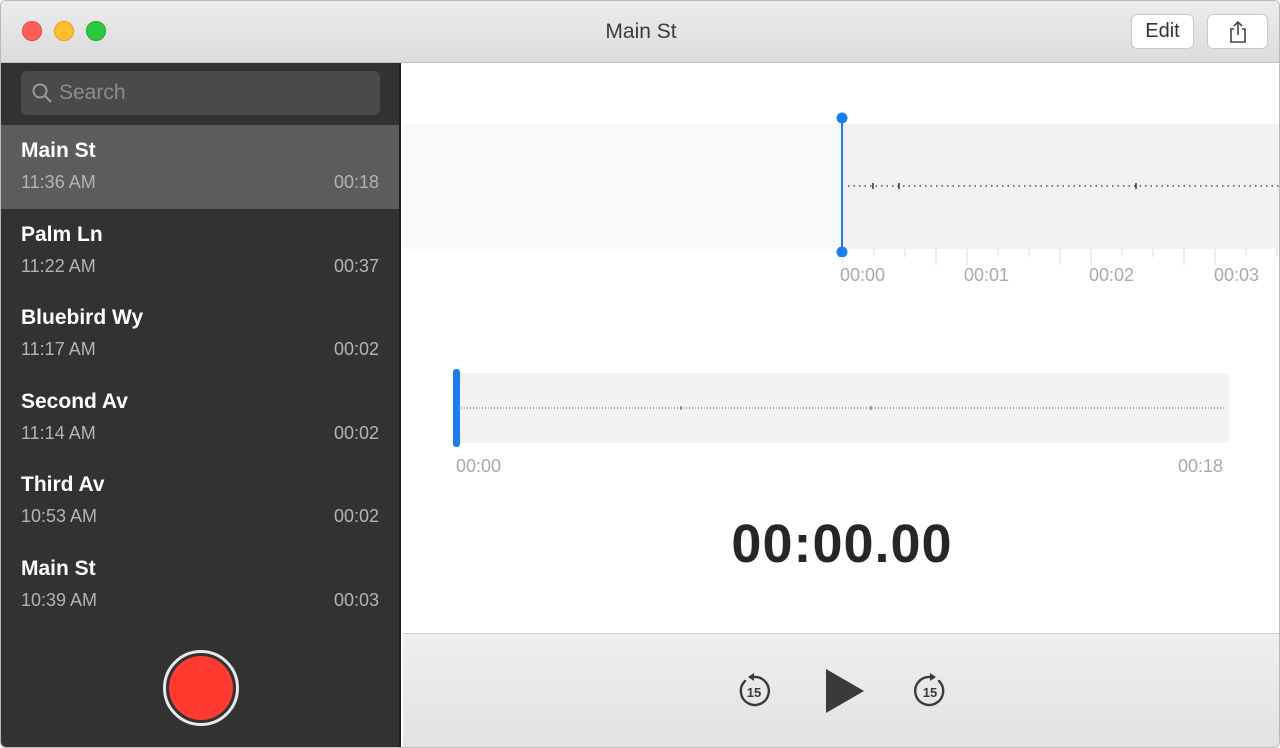  I want to click on search-icon, so click(42, 93).